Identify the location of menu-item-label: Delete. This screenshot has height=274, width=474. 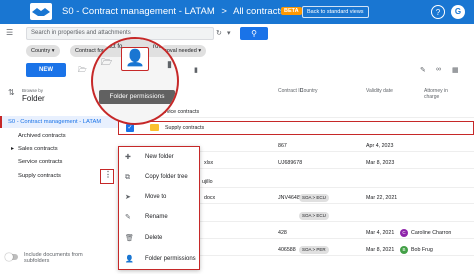
(154, 238).